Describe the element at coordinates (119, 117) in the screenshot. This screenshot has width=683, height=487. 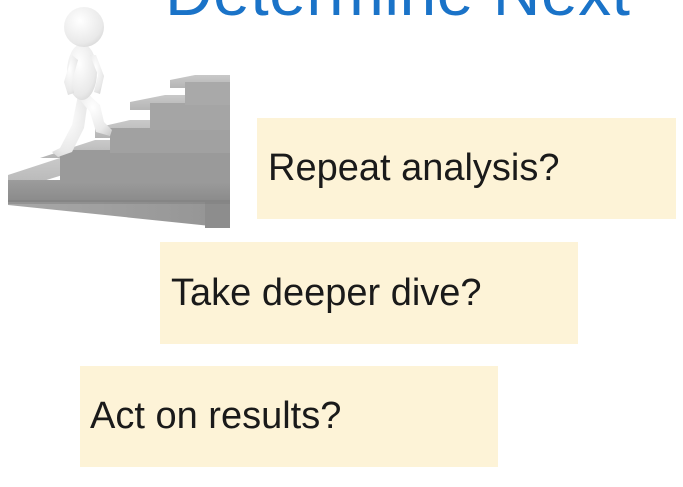
I see `figure-climbing-stairs-icon` at that location.